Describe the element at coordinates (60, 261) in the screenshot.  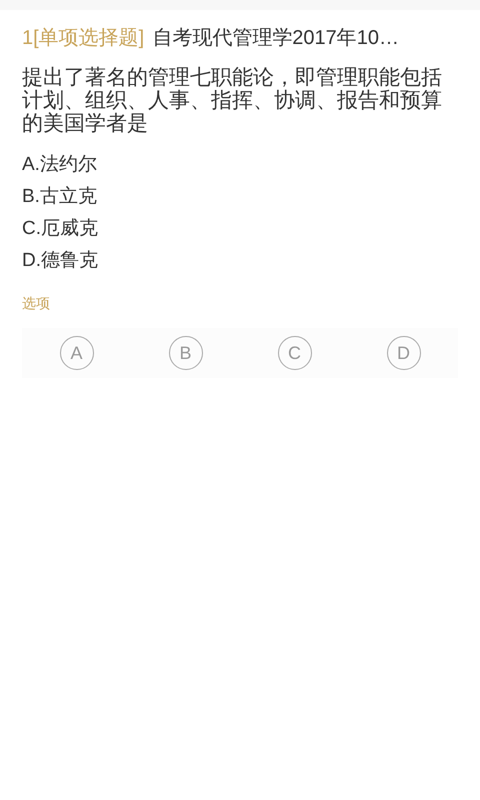
I see `option-text: D.德鲁克` at that location.